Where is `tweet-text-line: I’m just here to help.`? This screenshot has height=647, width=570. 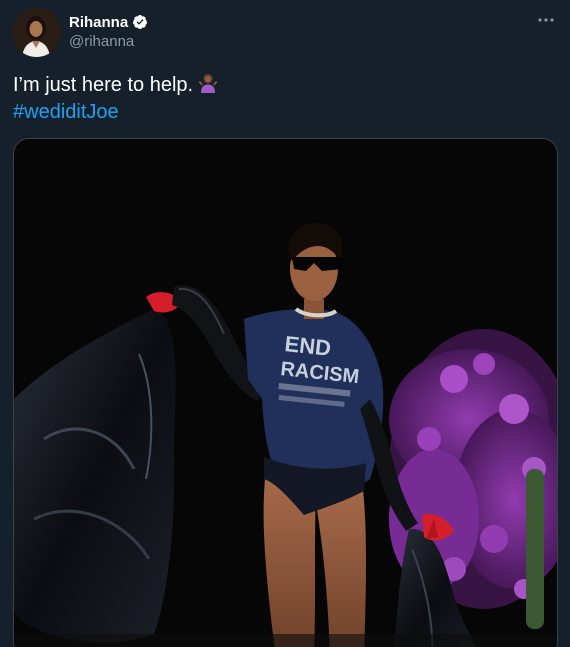
tweet-text-line: I’m just here to help. is located at coordinates (116, 85).